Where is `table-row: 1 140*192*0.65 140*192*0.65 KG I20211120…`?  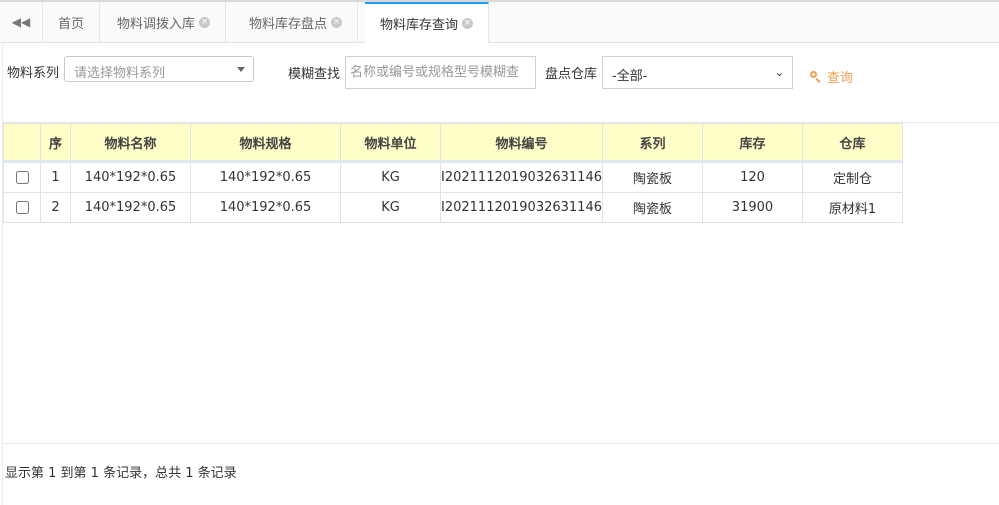
table-row: 1 140*192*0.65 140*192*0.65 KG I20211120… is located at coordinates (453, 177).